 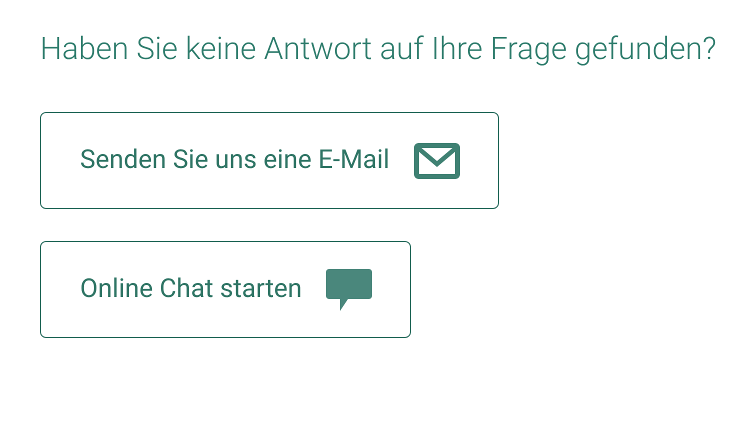 I want to click on email-button: Senden Sie uns eine E-Mail, so click(x=269, y=160).